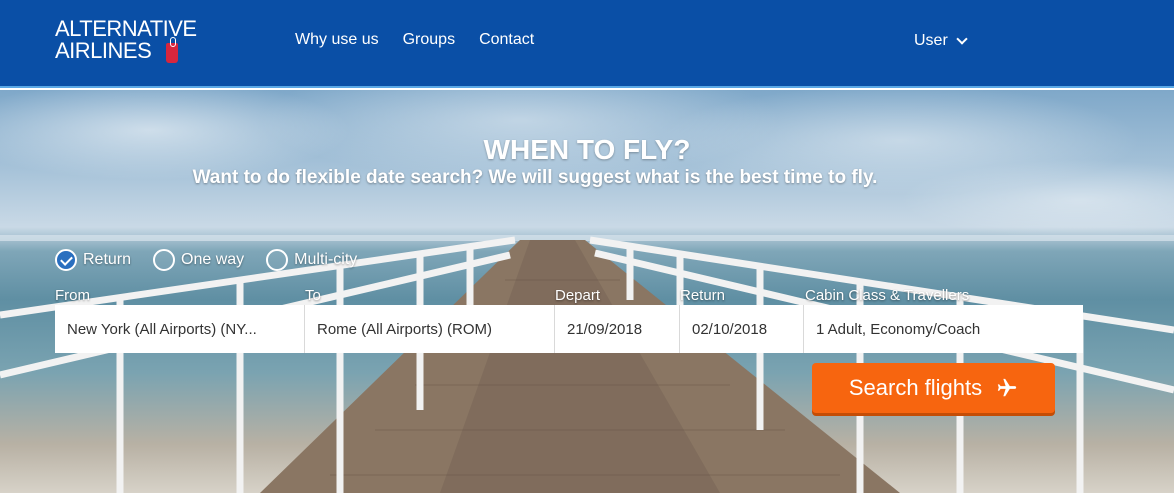  Describe the element at coordinates (962, 38) in the screenshot. I see `chevron-down-icon` at that location.